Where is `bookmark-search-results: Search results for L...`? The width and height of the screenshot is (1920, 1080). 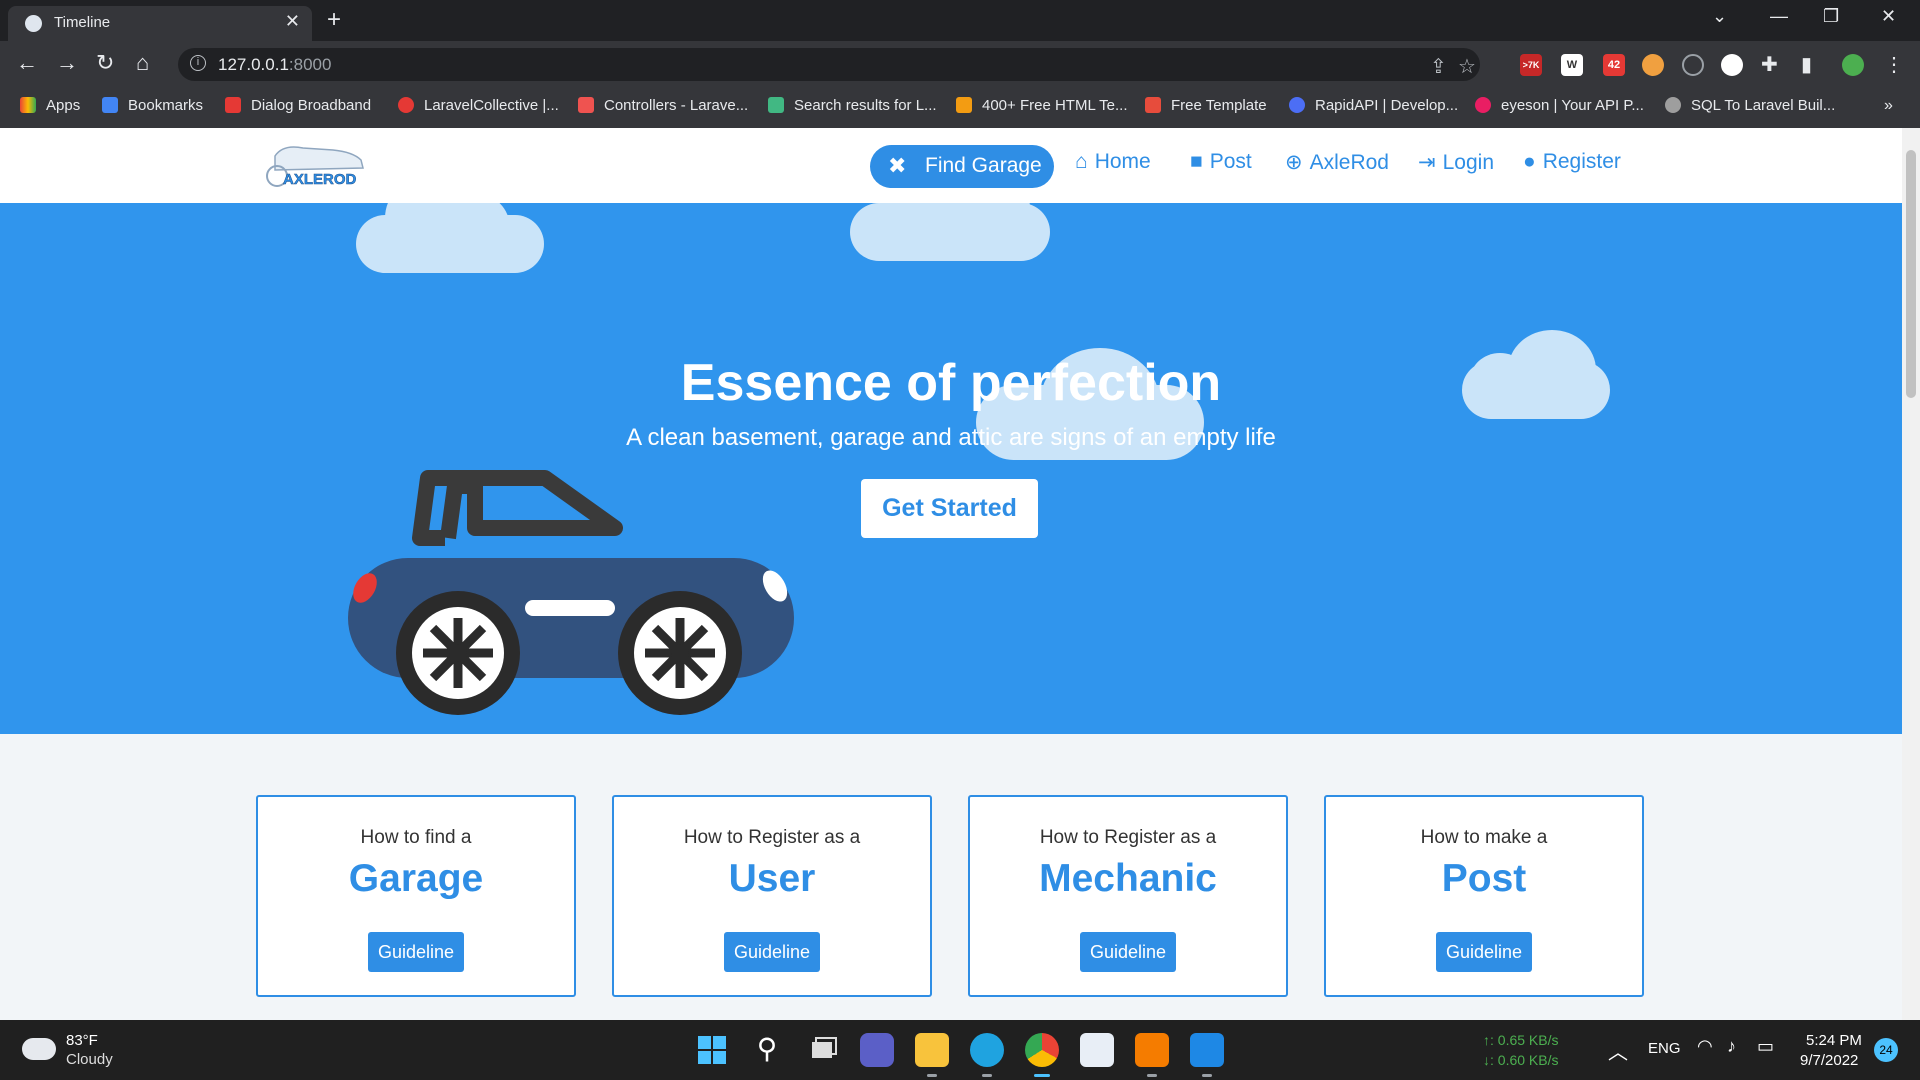 bookmark-search-results: Search results for L... is located at coordinates (852, 105).